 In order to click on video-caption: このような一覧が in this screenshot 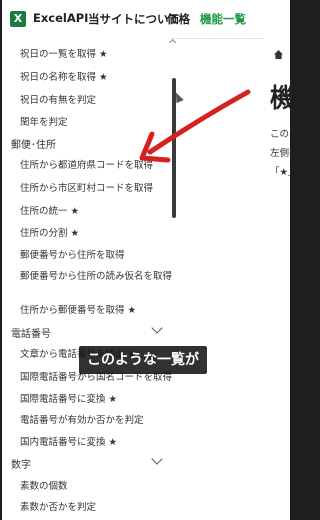, I will do `click(143, 360)`.